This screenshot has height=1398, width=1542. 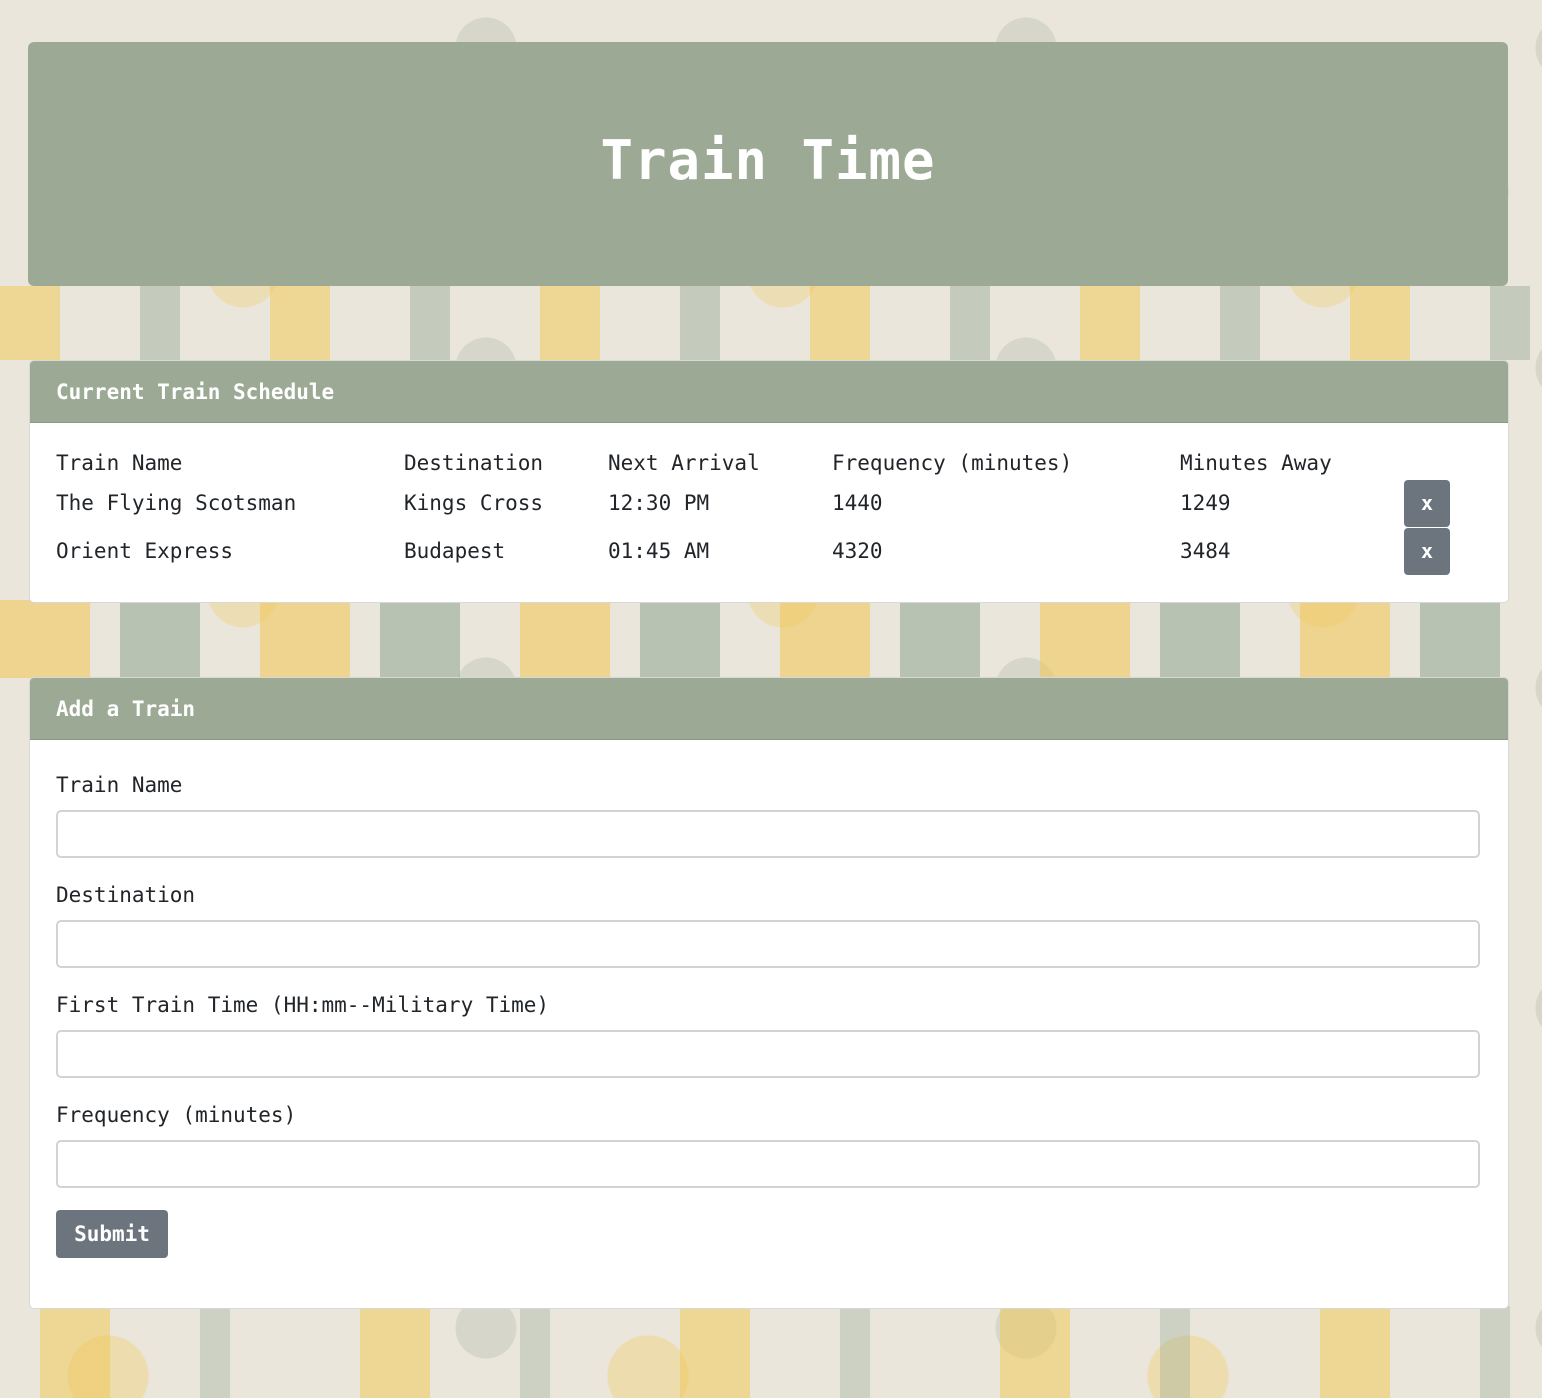 What do you see at coordinates (857, 551) in the screenshot?
I see `cell-frequency: 4320` at bounding box center [857, 551].